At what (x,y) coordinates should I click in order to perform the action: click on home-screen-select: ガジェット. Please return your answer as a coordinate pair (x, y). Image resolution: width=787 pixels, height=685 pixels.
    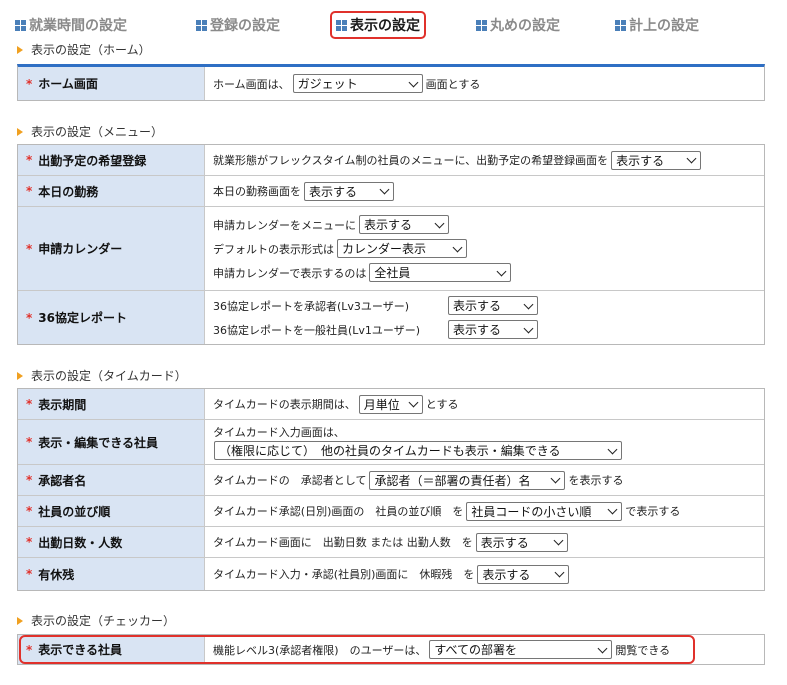
    Looking at the image, I should click on (357, 83).